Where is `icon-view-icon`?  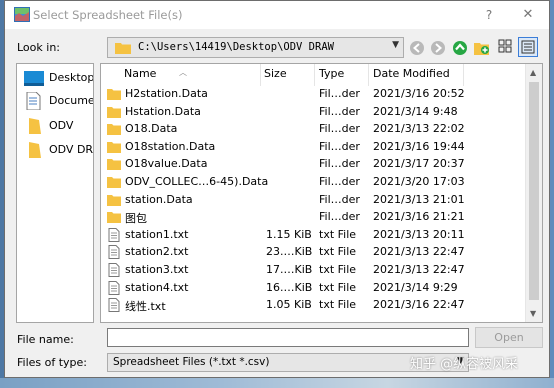 icon-view-icon is located at coordinates (505, 46).